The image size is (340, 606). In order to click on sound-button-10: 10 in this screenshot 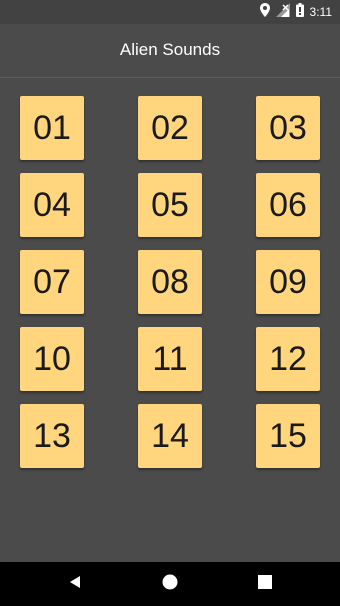, I will do `click(52, 359)`.